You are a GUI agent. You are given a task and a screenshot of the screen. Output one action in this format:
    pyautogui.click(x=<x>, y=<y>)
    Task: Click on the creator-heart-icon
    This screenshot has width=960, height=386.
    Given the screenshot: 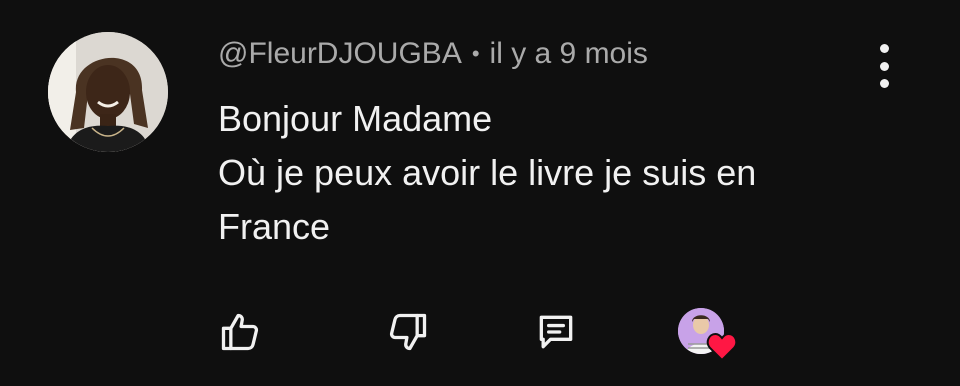 What is the action you would take?
    pyautogui.click(x=722, y=347)
    